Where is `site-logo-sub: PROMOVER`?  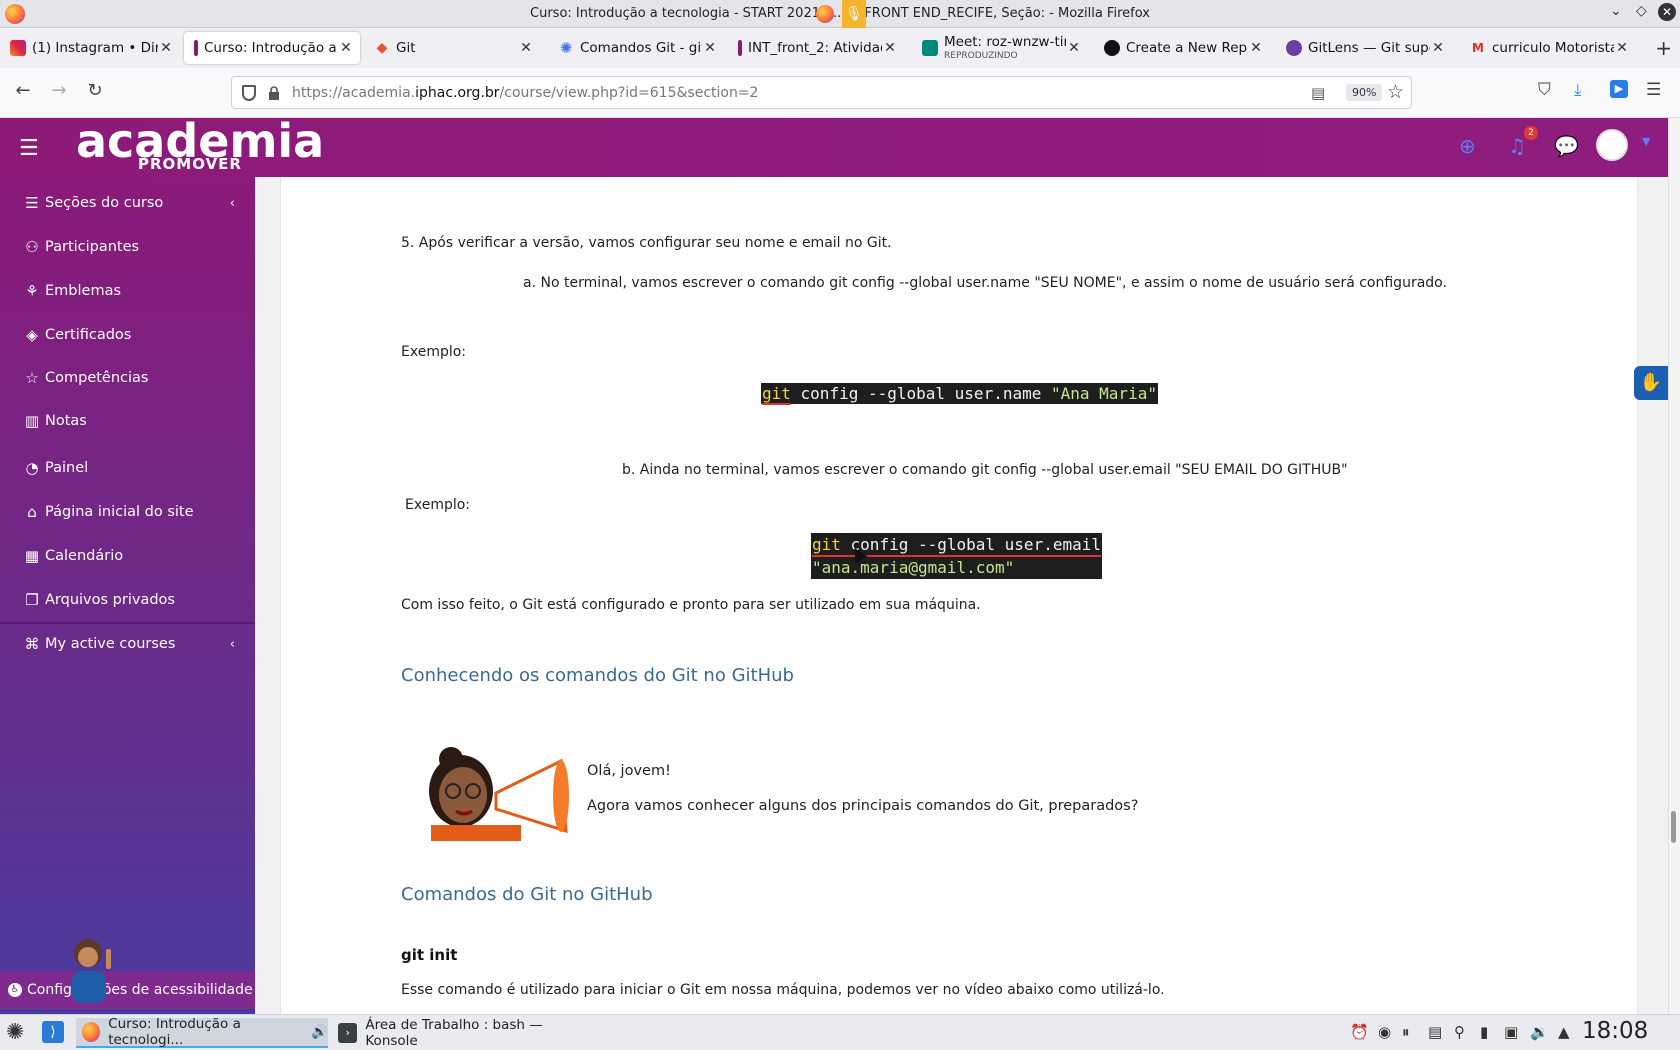 site-logo-sub: PROMOVER is located at coordinates (190, 164).